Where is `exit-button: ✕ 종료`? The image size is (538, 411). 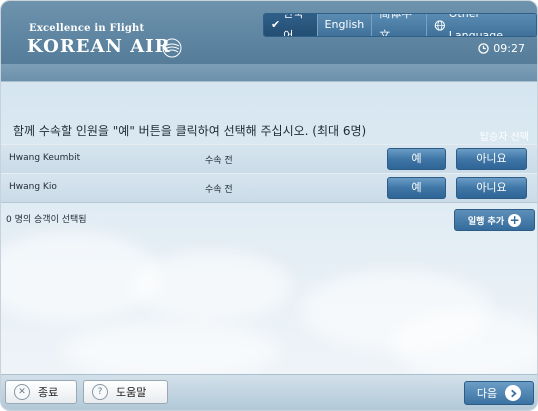 exit-button: ✕ 종료 is located at coordinates (41, 392).